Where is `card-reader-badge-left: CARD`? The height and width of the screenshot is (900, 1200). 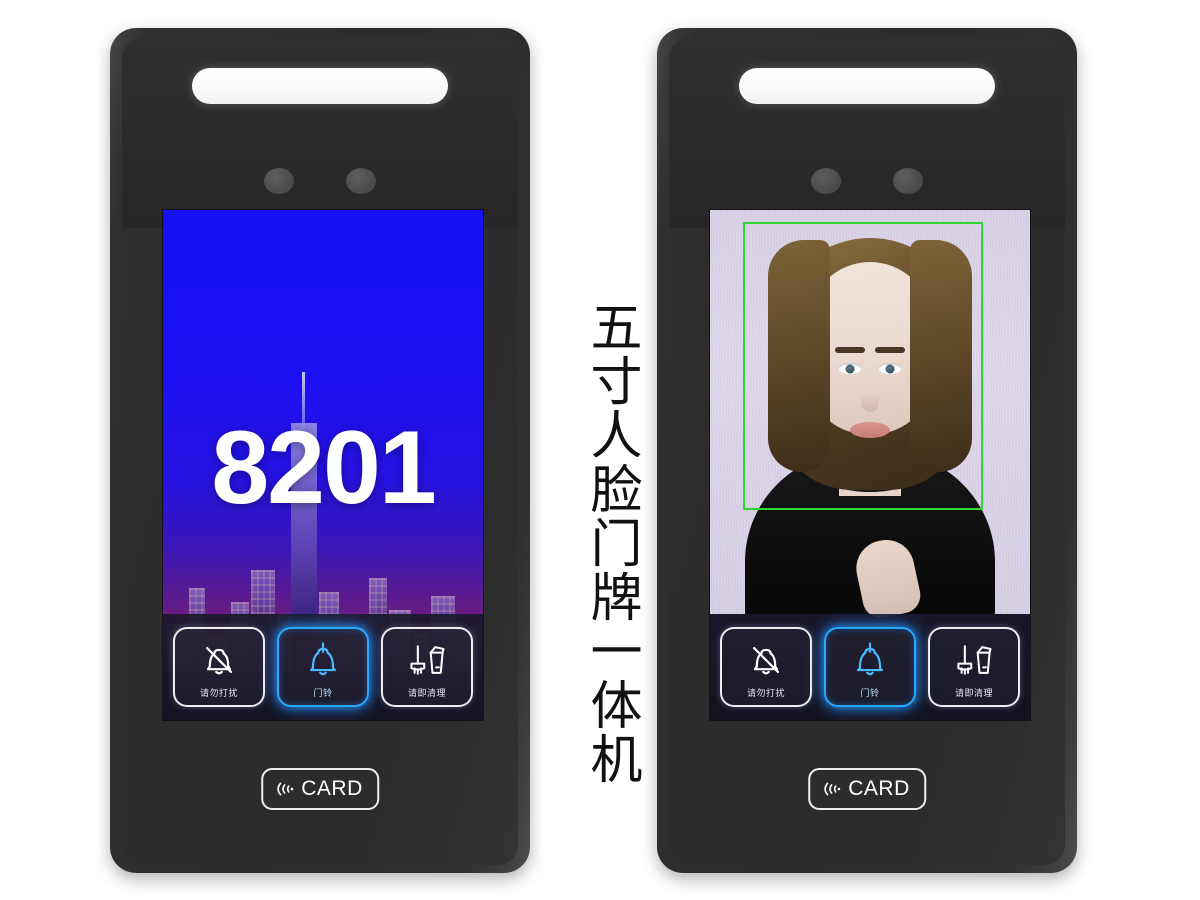
card-reader-badge-left: CARD is located at coordinates (320, 789).